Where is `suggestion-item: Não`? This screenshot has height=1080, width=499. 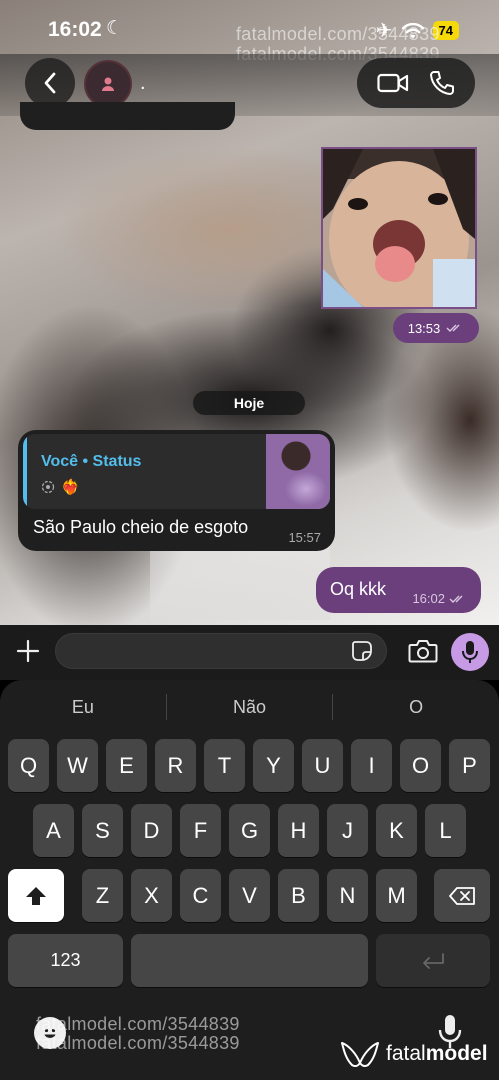 suggestion-item: Não is located at coordinates (250, 707).